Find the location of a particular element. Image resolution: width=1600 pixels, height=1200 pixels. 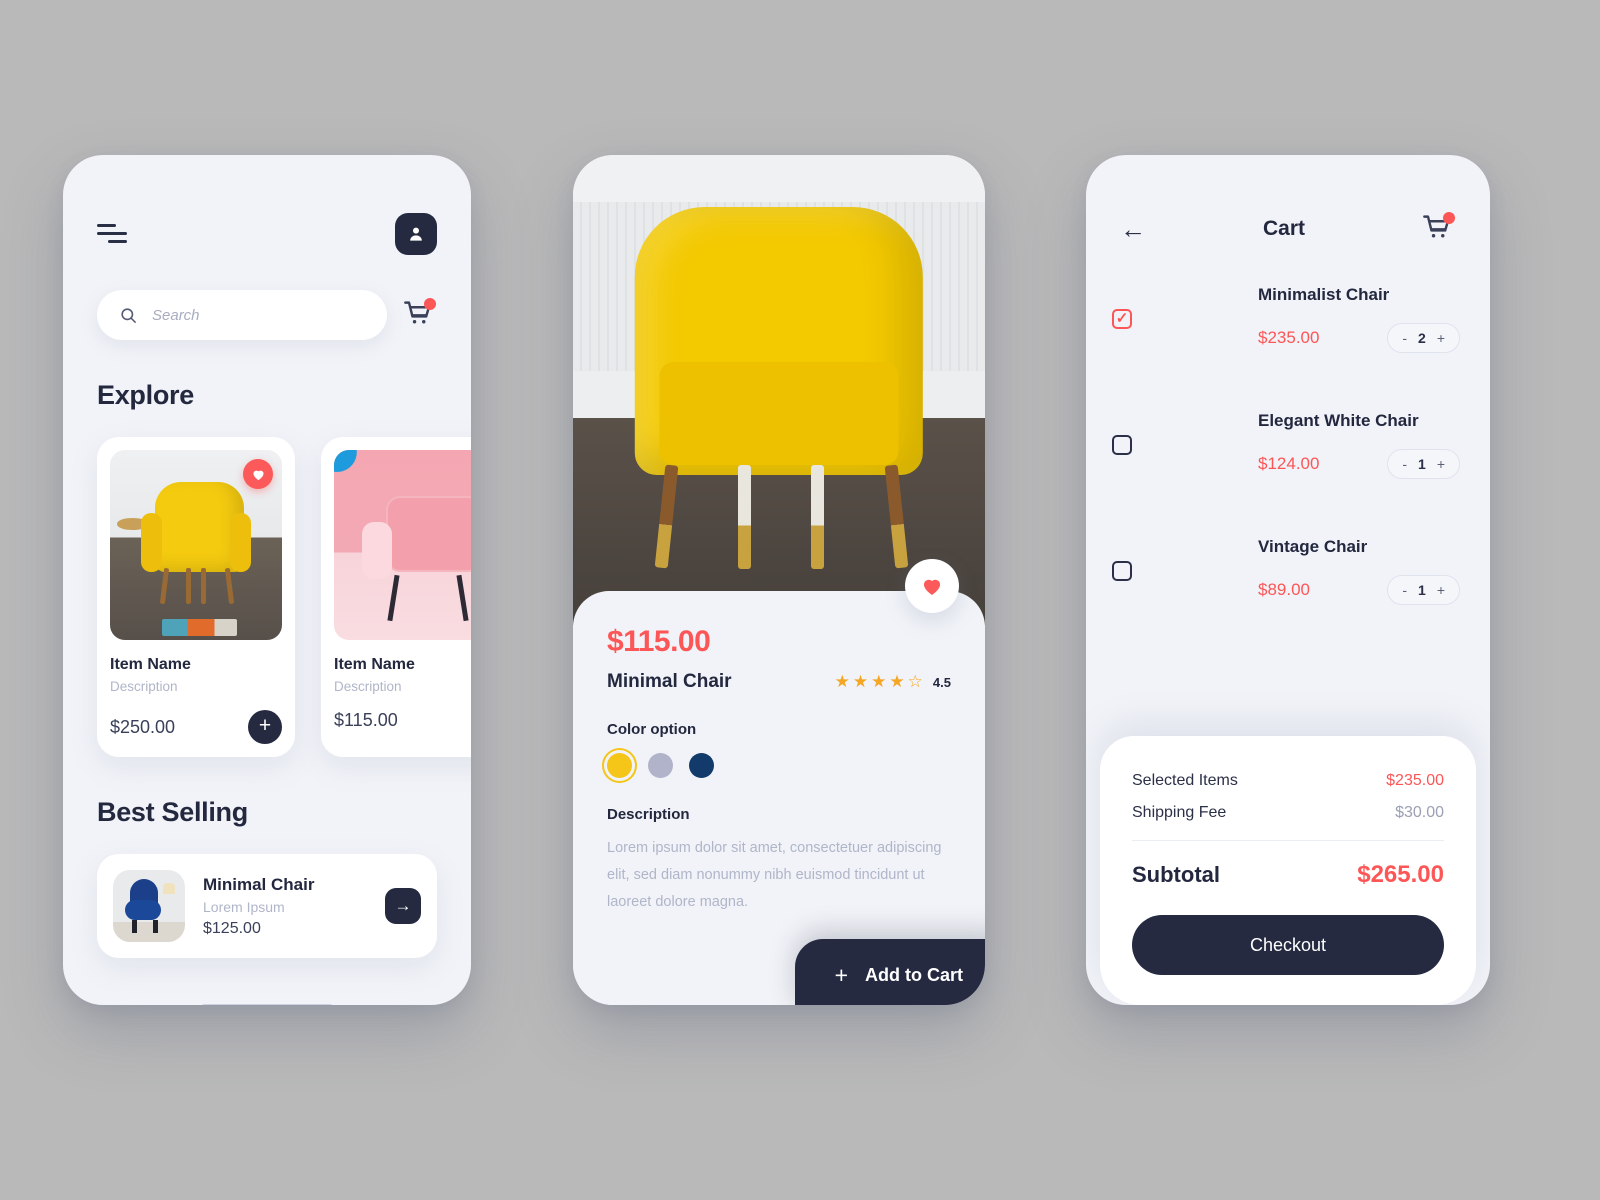

add-product-button: + is located at coordinates (265, 727).